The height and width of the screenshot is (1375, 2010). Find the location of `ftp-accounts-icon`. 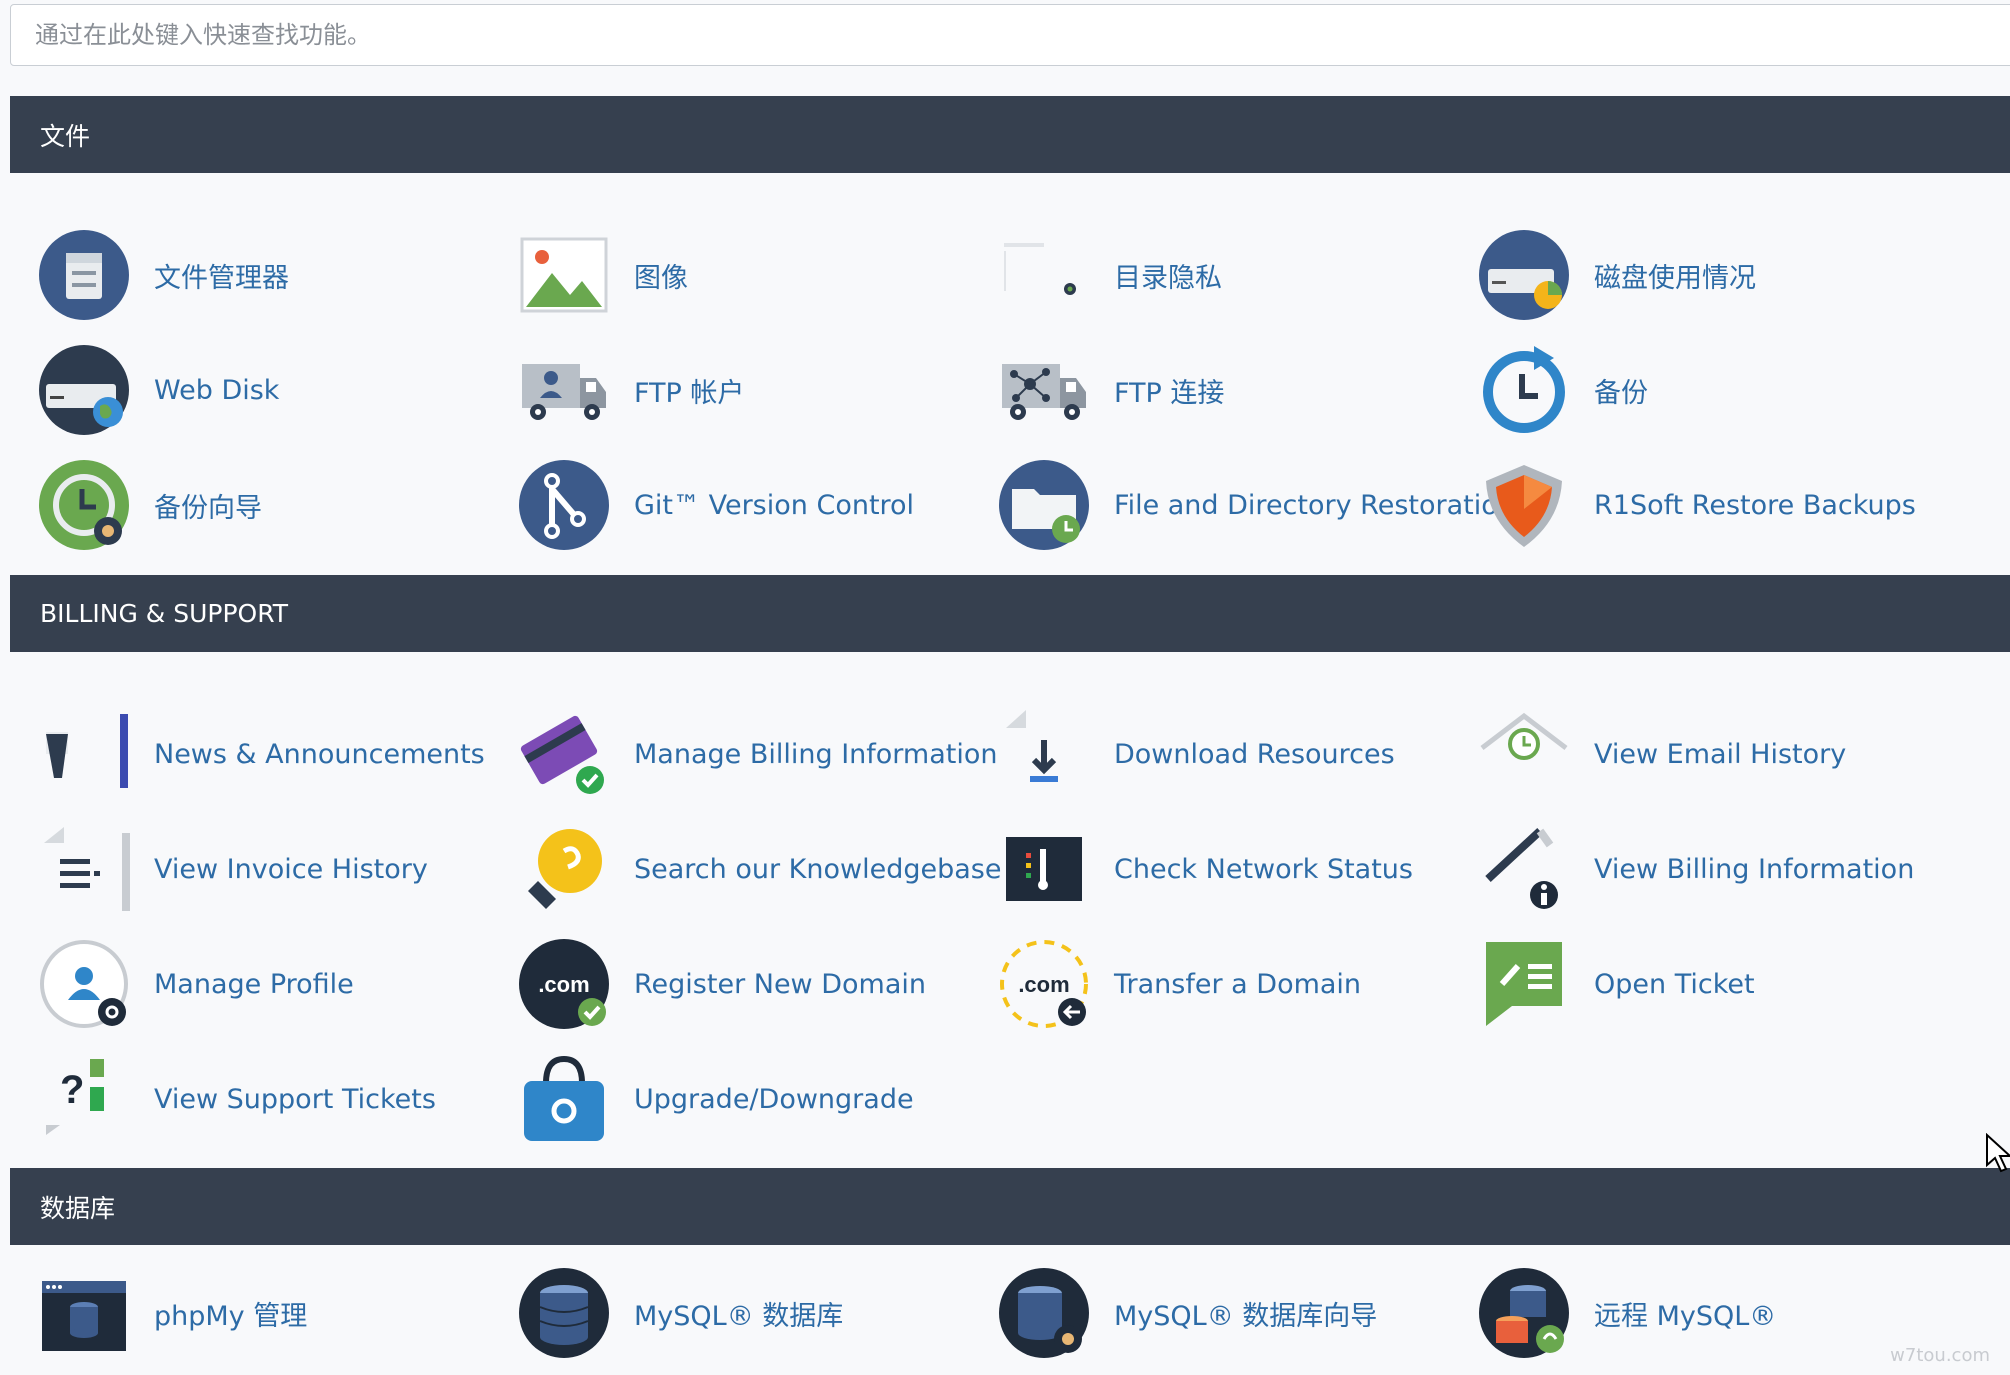

ftp-accounts-icon is located at coordinates (564, 390).